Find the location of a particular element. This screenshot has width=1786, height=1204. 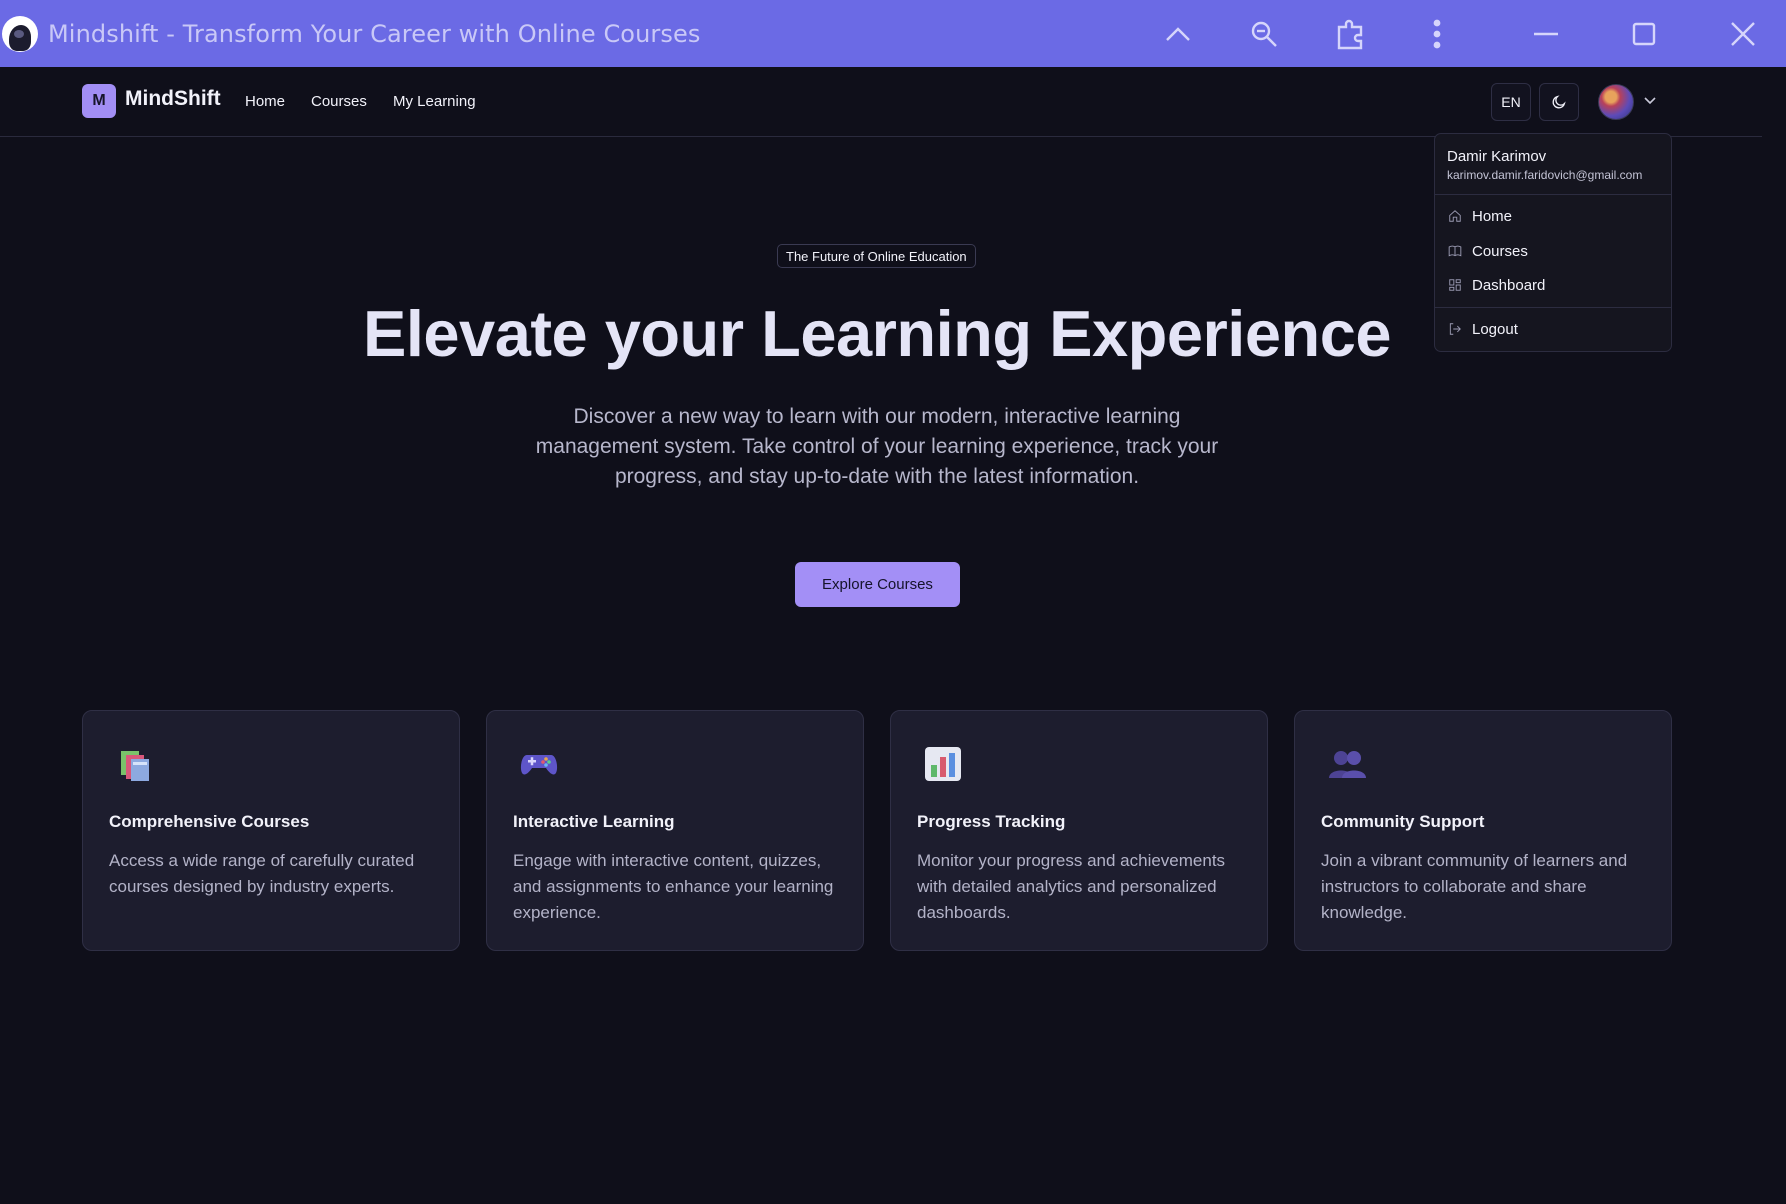

dashboard-icon is located at coordinates (1455, 285).